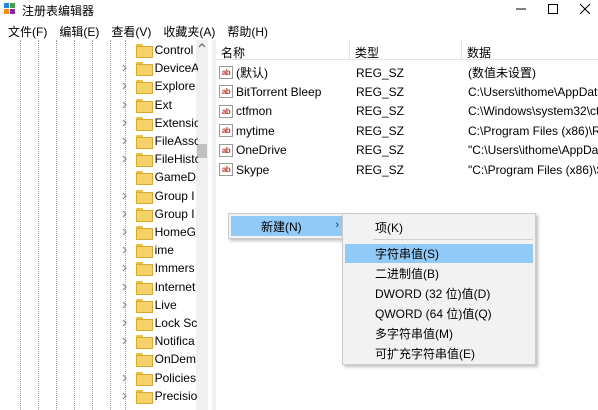  I want to click on menu-favorites: 收藏夹(A), so click(189, 30).